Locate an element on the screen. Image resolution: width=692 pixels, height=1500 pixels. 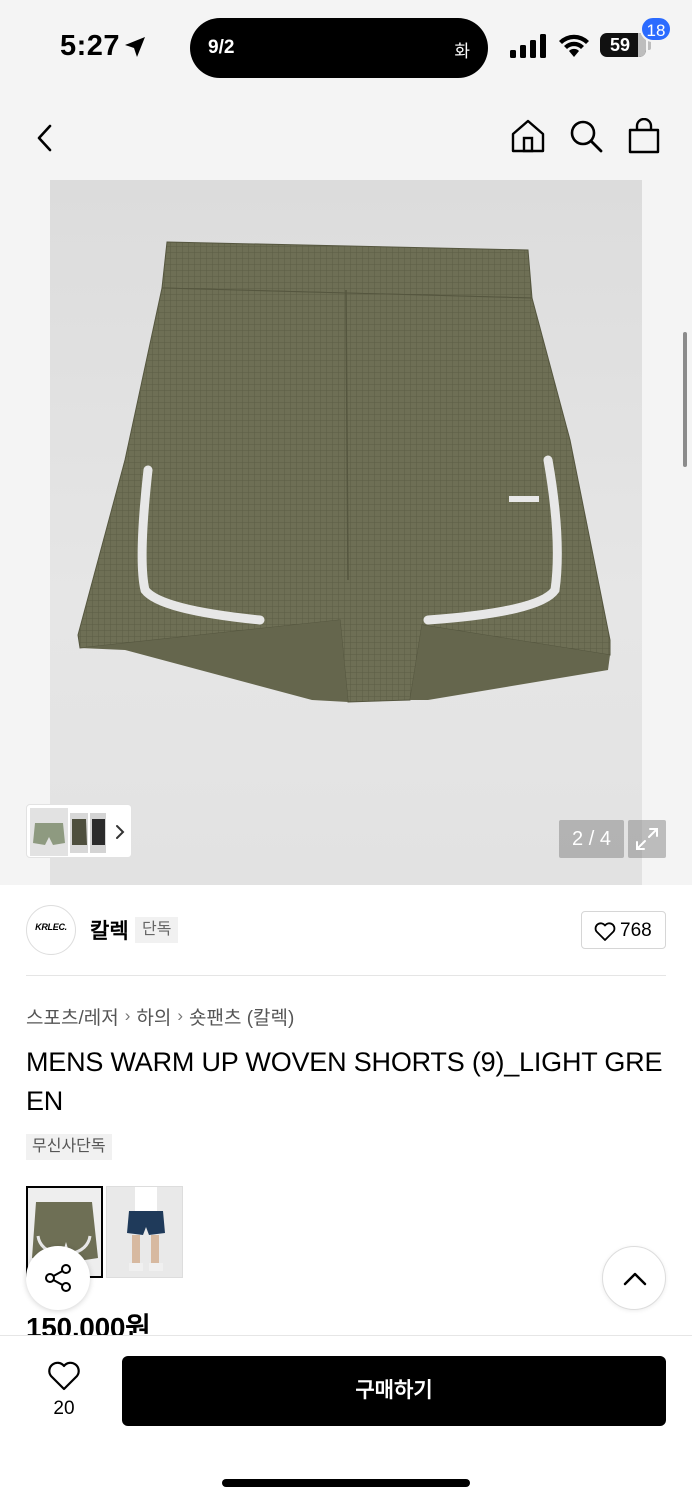
musinsa-exclusive-tag: 무신사단독 is located at coordinates (69, 1147).